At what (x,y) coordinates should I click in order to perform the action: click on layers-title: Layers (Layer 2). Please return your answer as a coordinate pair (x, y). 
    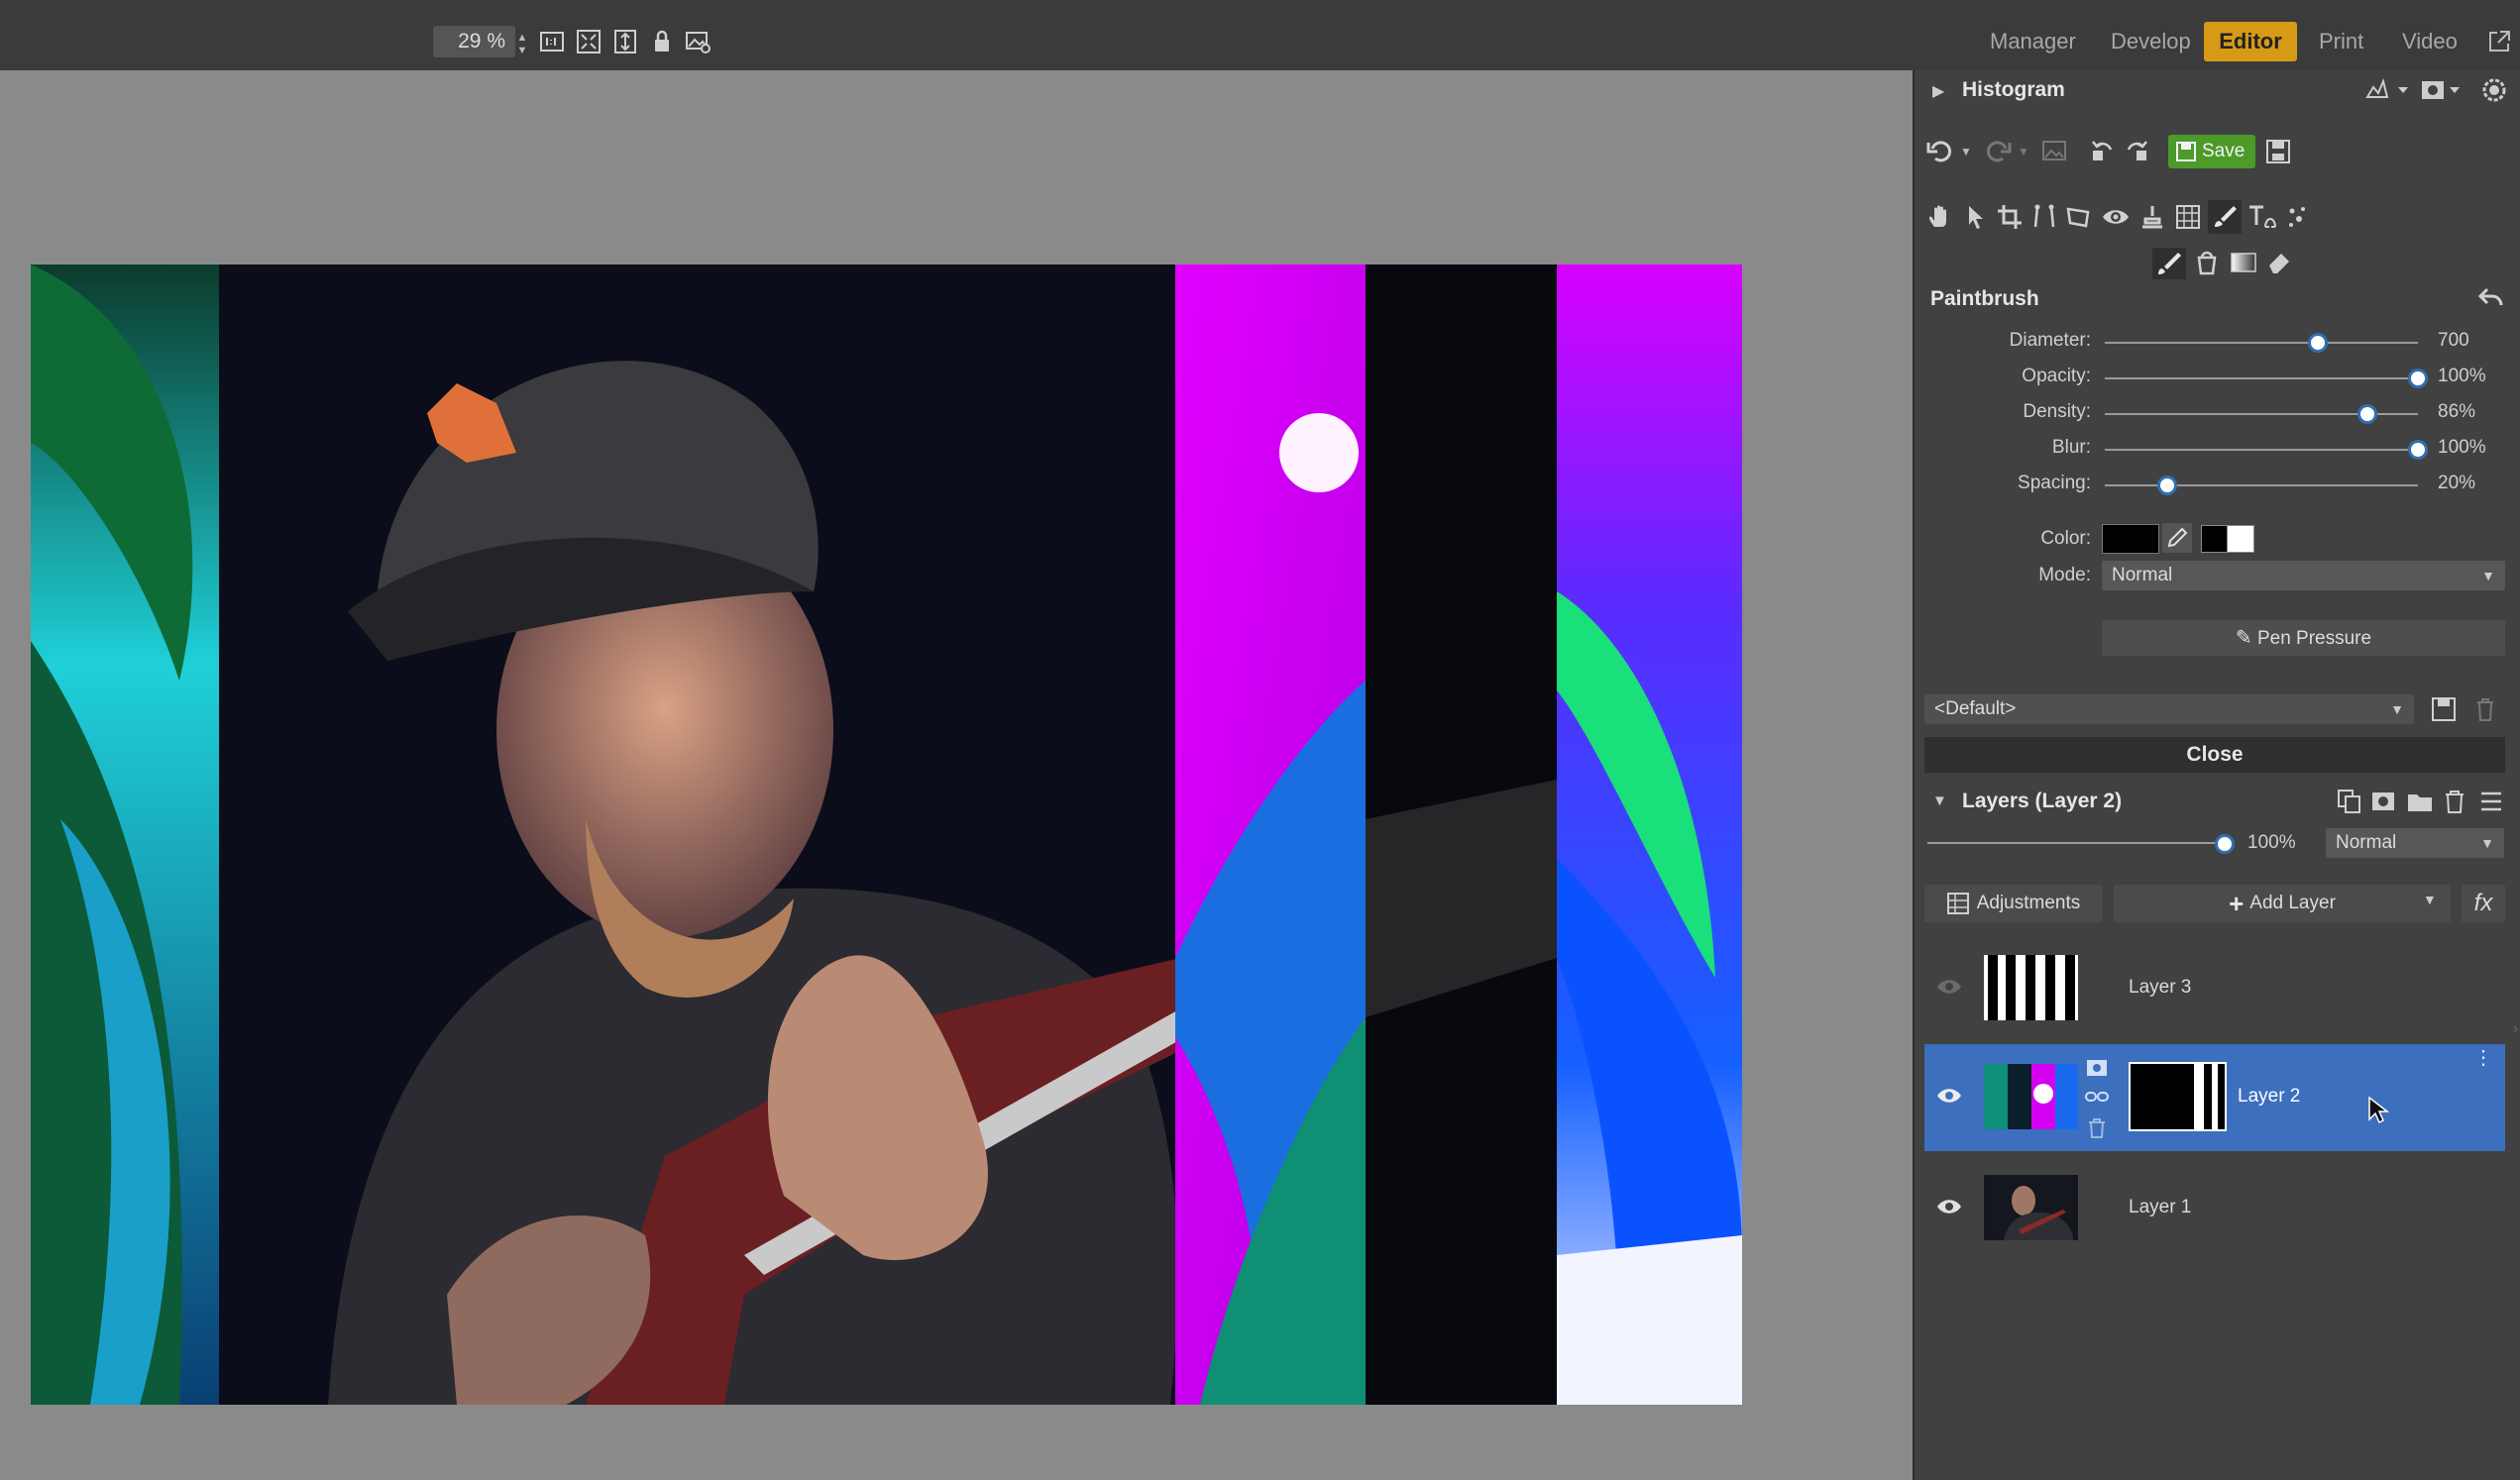
    Looking at the image, I should click on (2042, 801).